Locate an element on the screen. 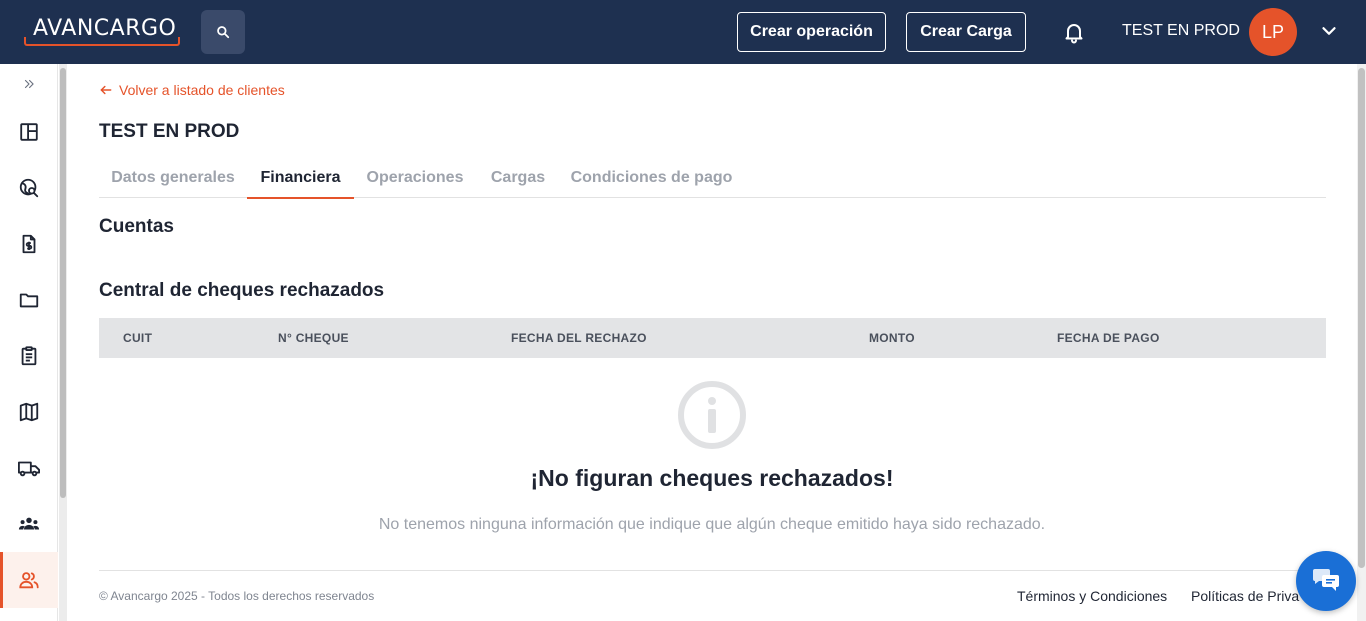 This screenshot has width=1366, height=621. sidebar-scrollbar-thumb is located at coordinates (63, 283).